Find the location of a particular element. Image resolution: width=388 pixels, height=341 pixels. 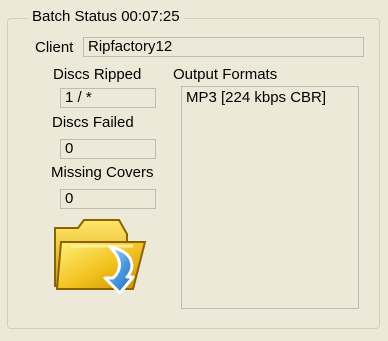

client-label: Client is located at coordinates (54, 47).